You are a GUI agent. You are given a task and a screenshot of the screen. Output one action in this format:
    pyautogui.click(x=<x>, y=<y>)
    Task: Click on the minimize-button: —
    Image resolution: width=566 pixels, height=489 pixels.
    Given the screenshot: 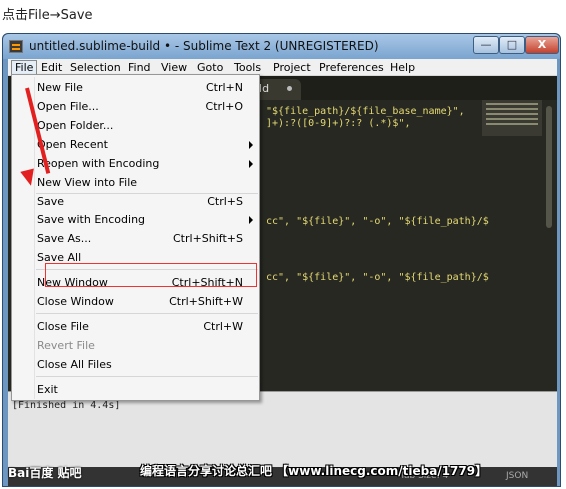 What is the action you would take?
    pyautogui.click(x=486, y=45)
    